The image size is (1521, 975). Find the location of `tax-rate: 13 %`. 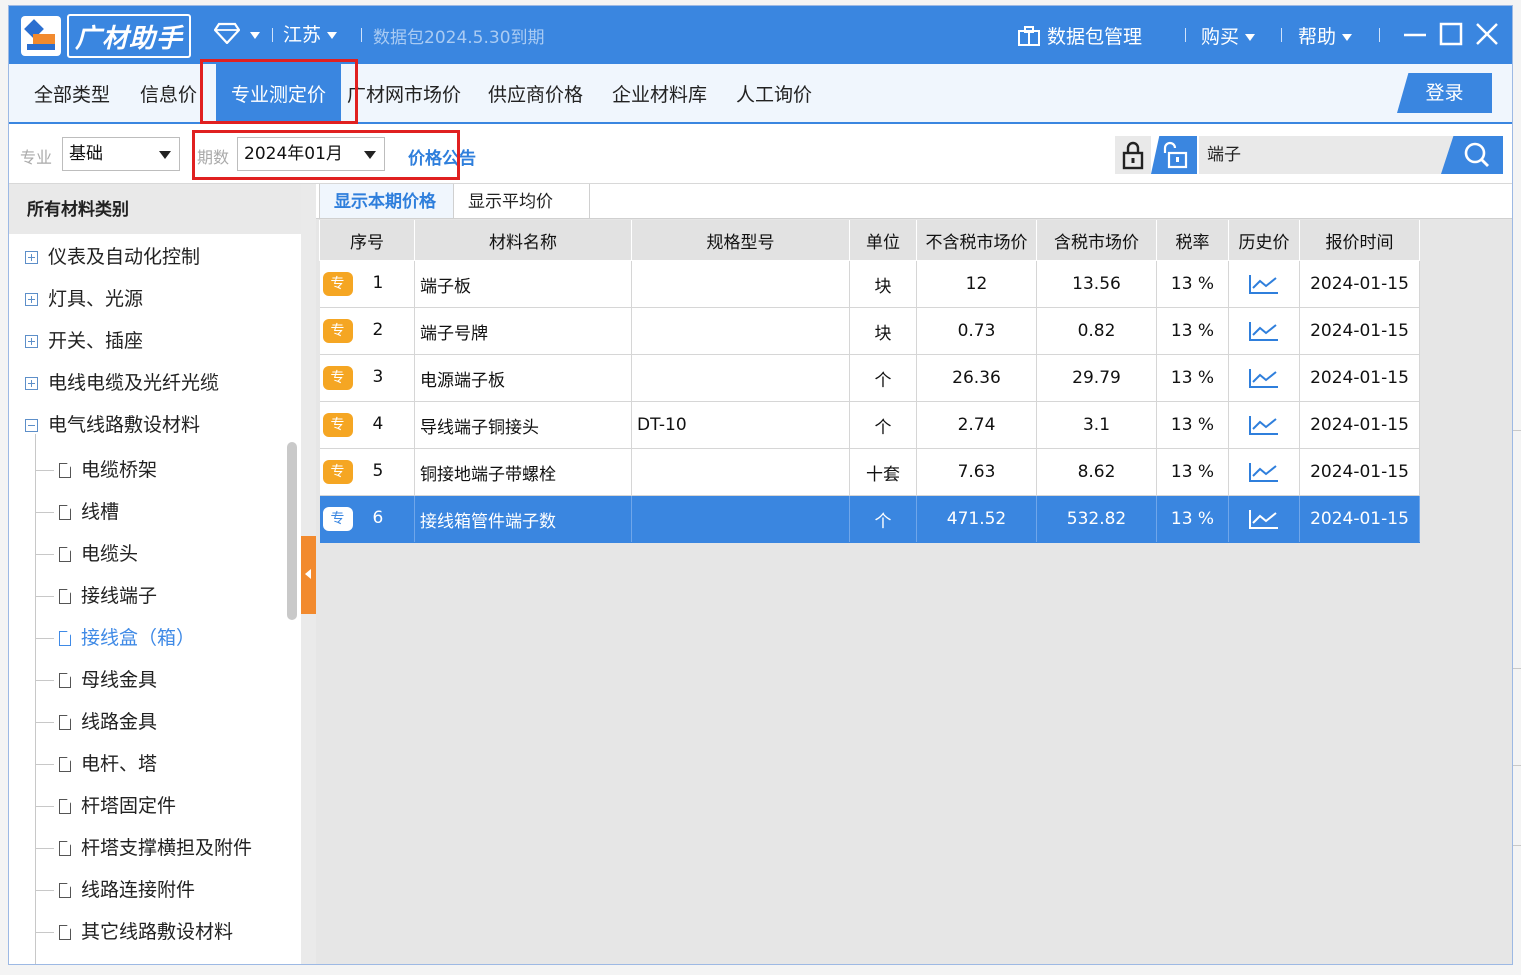

tax-rate: 13 % is located at coordinates (1192, 331).